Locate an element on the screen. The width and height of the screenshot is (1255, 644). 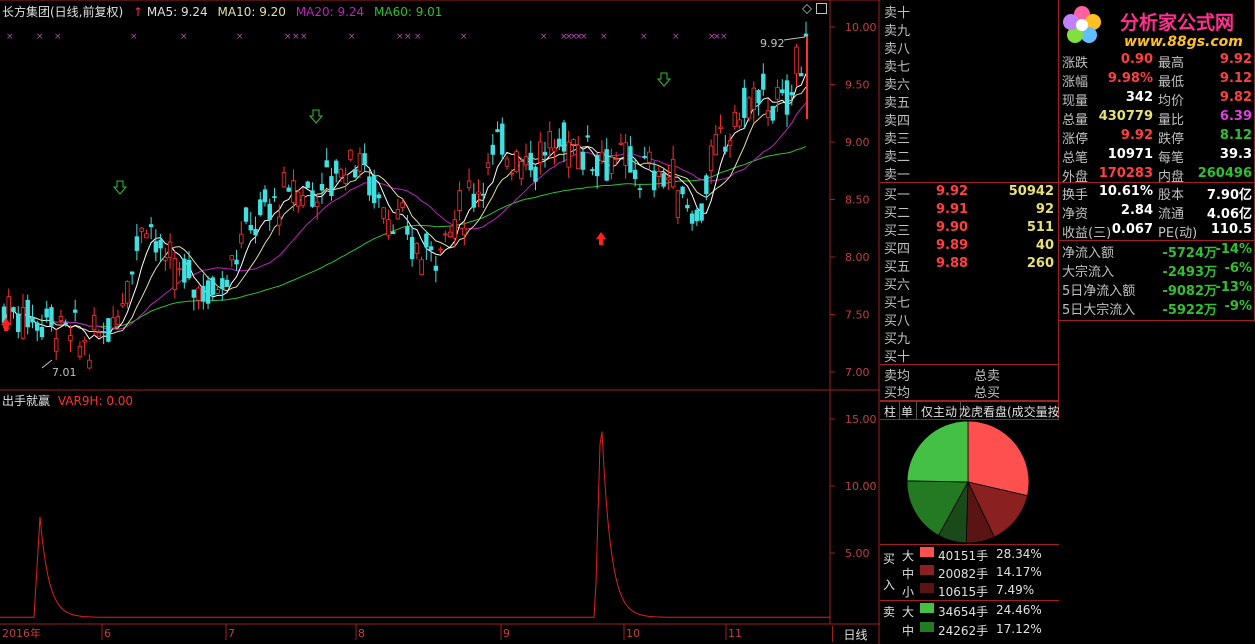
quote-row: 收益(三) 0.067 PE(动) 110.5 is located at coordinates (1157, 231).